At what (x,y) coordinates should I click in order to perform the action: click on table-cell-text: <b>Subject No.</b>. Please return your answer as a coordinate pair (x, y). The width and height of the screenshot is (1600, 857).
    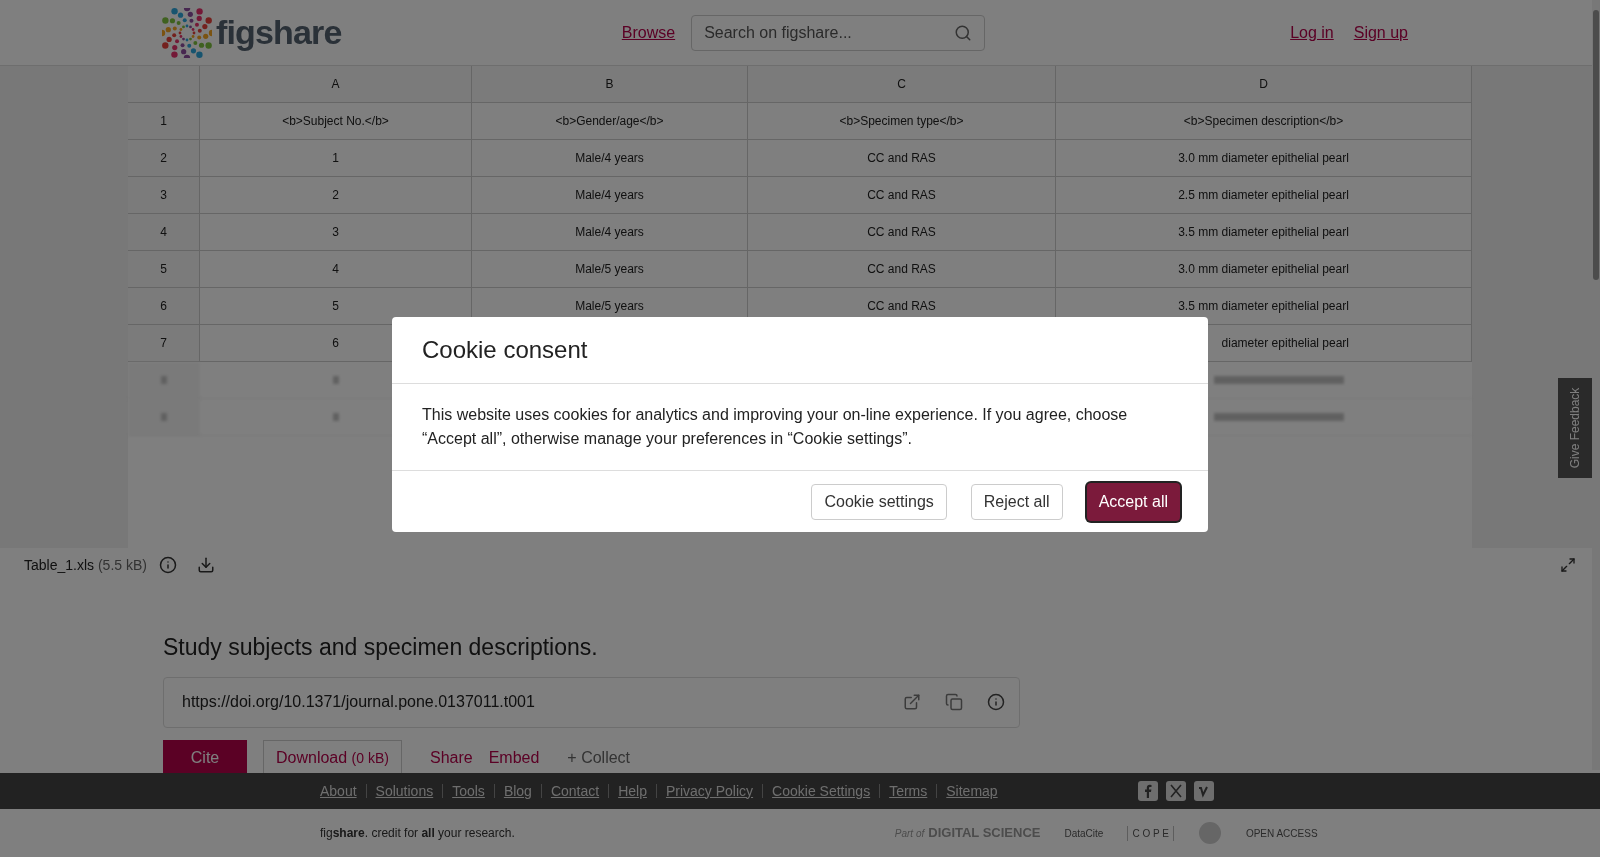
    Looking at the image, I should click on (335, 121).